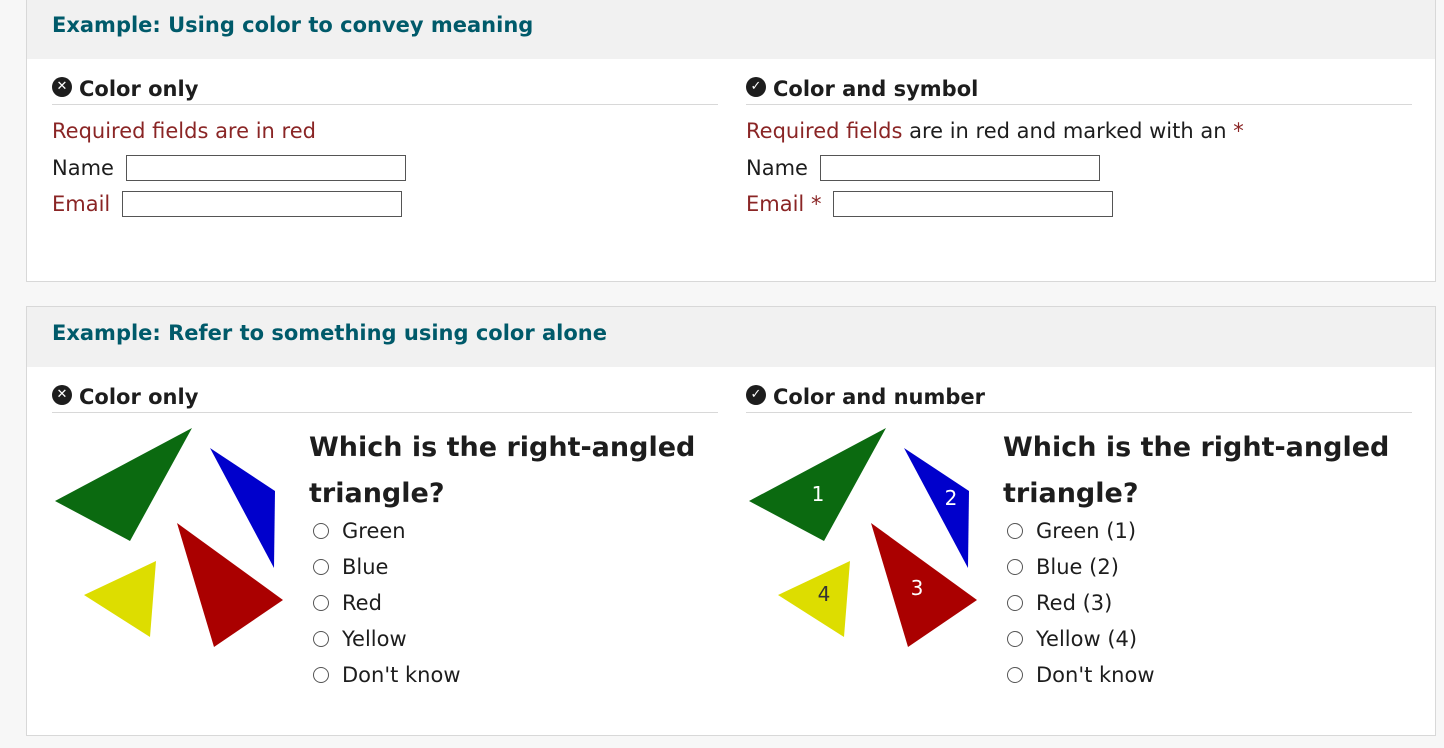  I want to click on column-title: ✓ Color and symbol, so click(1079, 82).